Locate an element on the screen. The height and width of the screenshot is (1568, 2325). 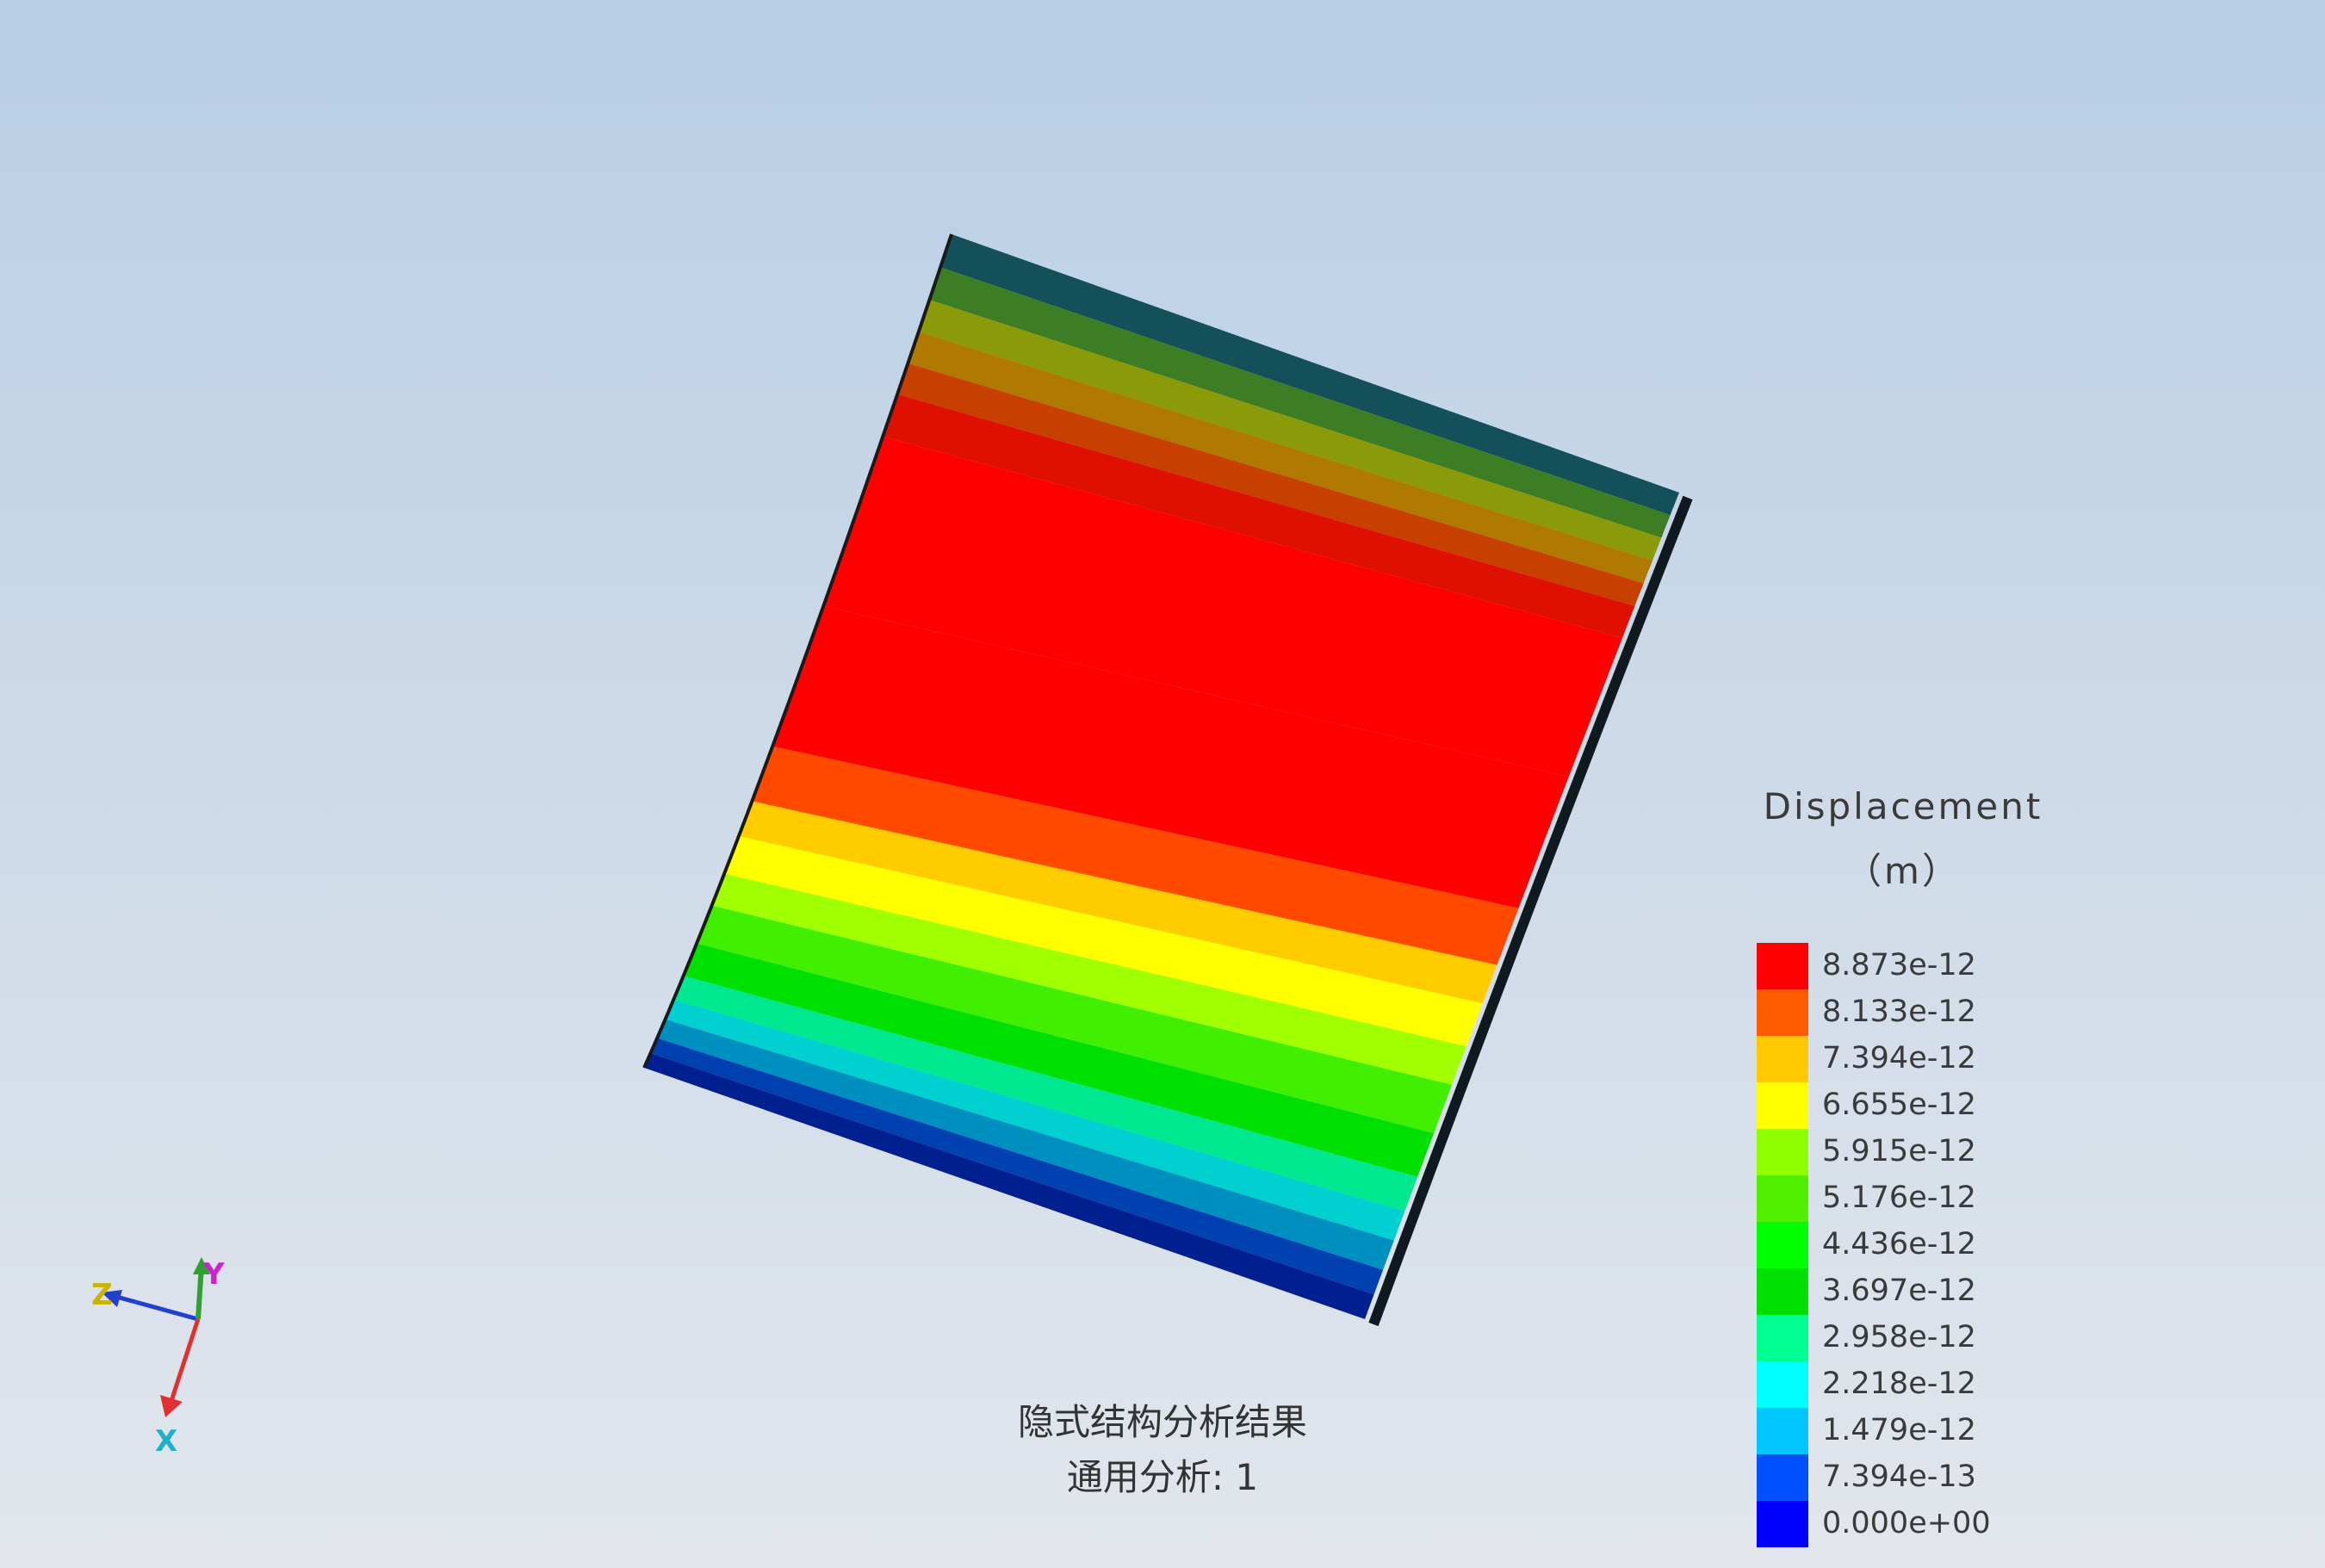
legend-value: 7.394e-13 is located at coordinates (1899, 1477).